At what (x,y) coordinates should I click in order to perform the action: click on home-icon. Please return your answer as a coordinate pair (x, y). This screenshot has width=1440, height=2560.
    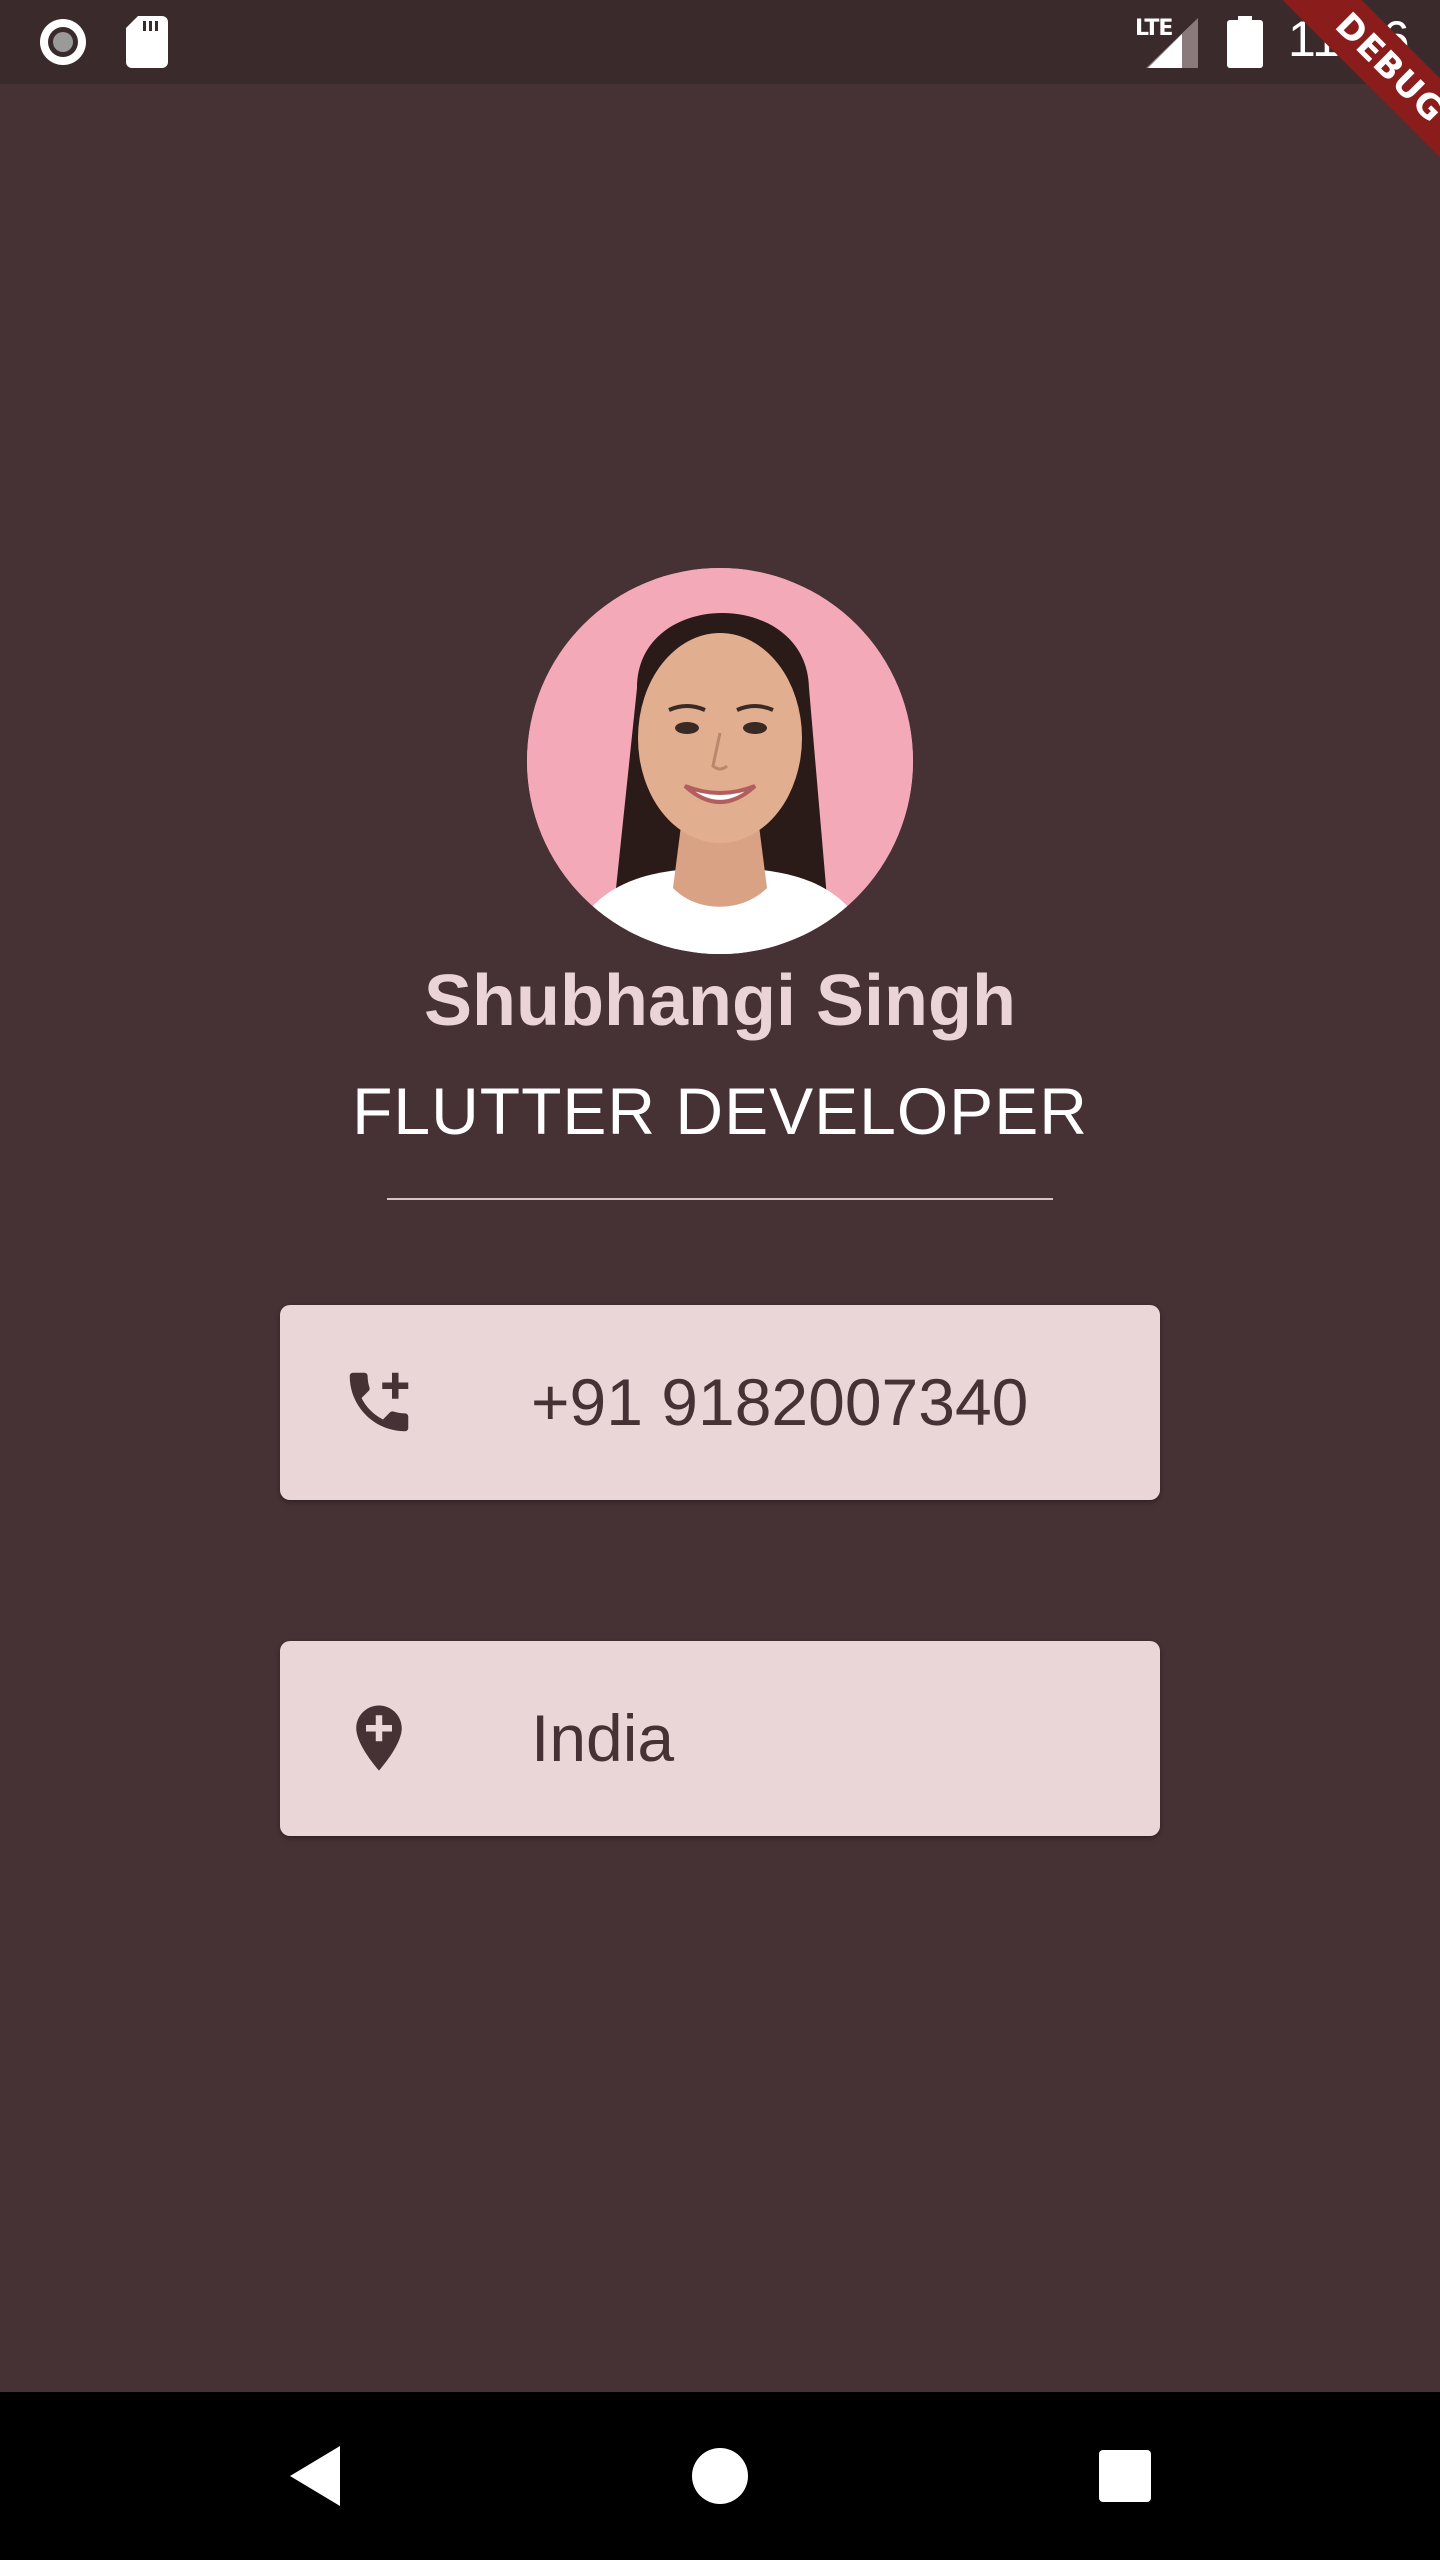
    Looking at the image, I should click on (720, 2476).